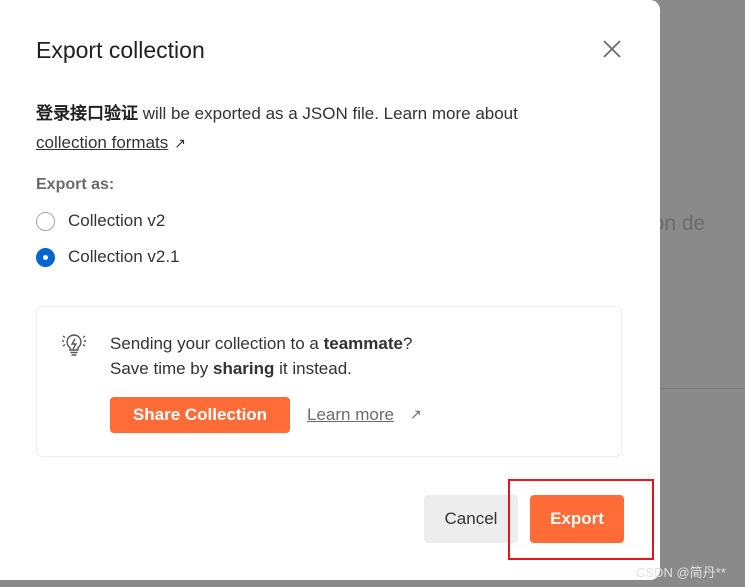  I want to click on collection-formats-link: collection formats, so click(102, 142).